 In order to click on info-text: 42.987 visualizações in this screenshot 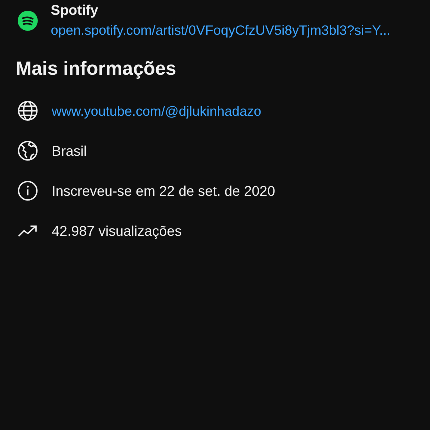, I will do `click(117, 231)`.